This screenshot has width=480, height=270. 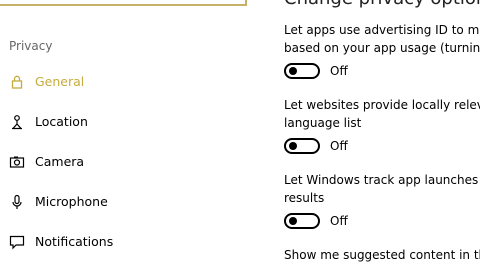 I want to click on sidebar-item-label: Location, so click(x=61, y=121).